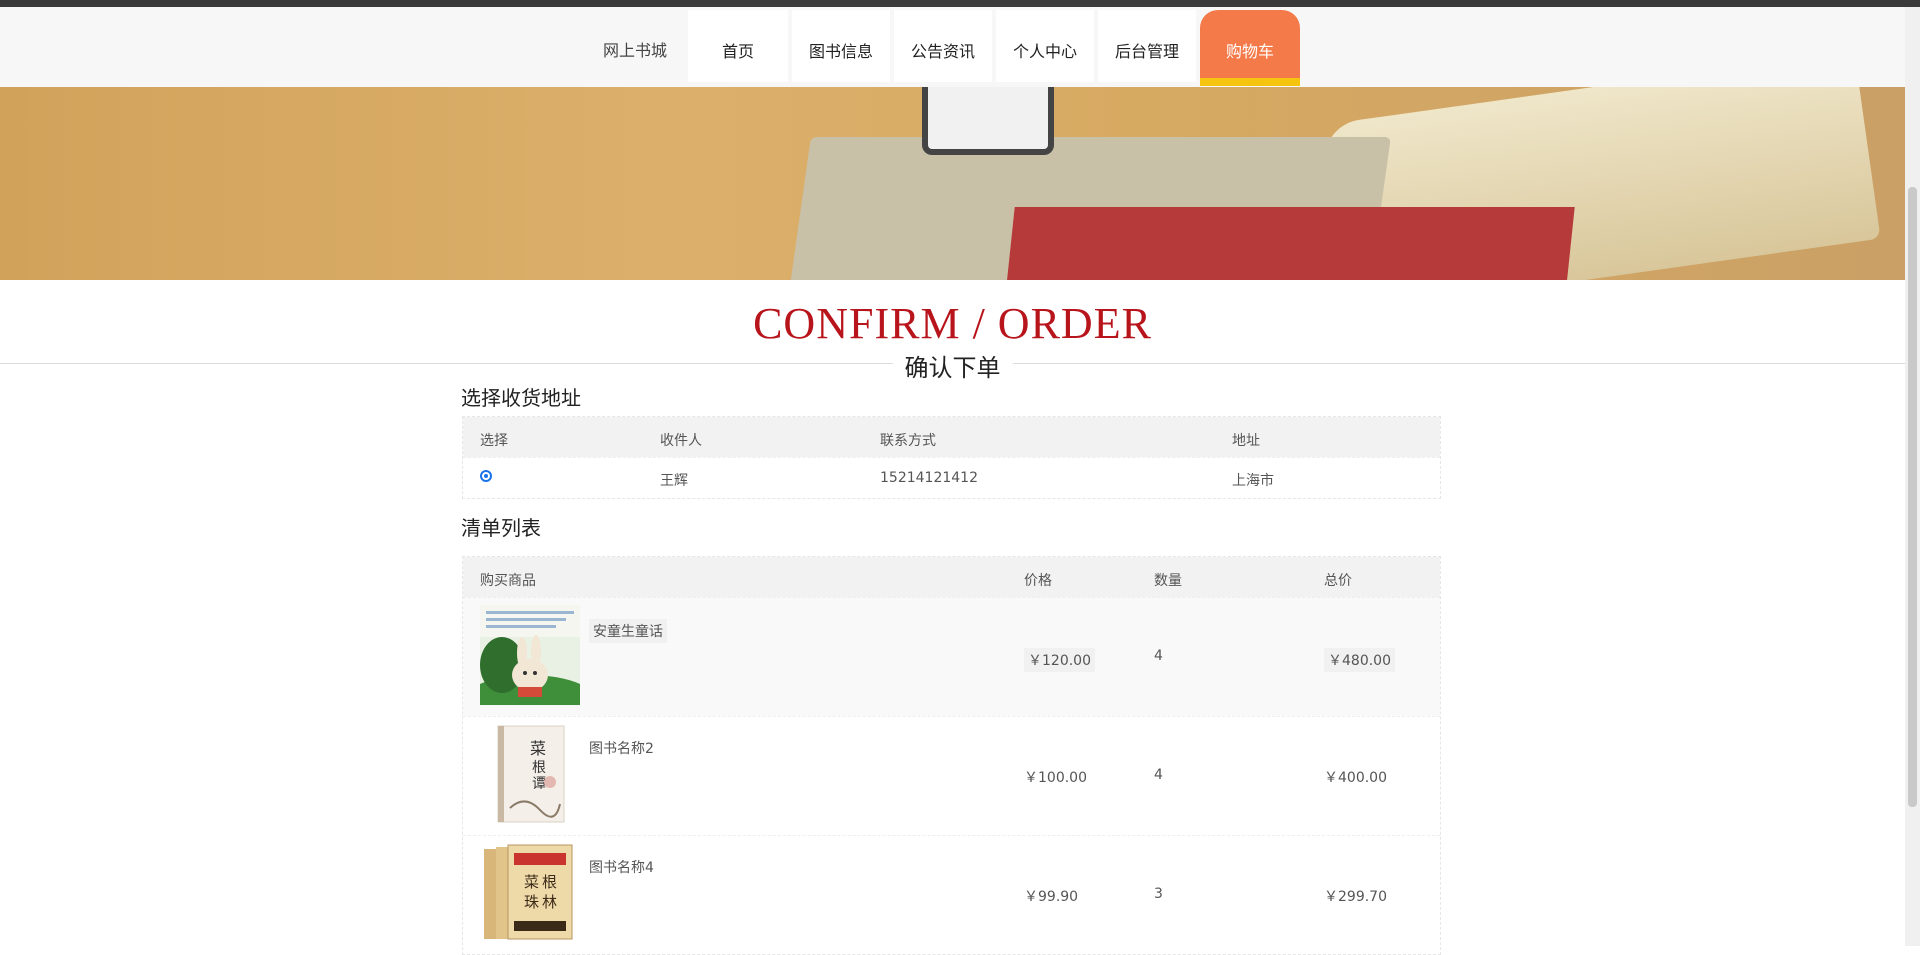 The image size is (1920, 955). What do you see at coordinates (530, 655) in the screenshot?
I see `book-cover-rabbit-icon` at bounding box center [530, 655].